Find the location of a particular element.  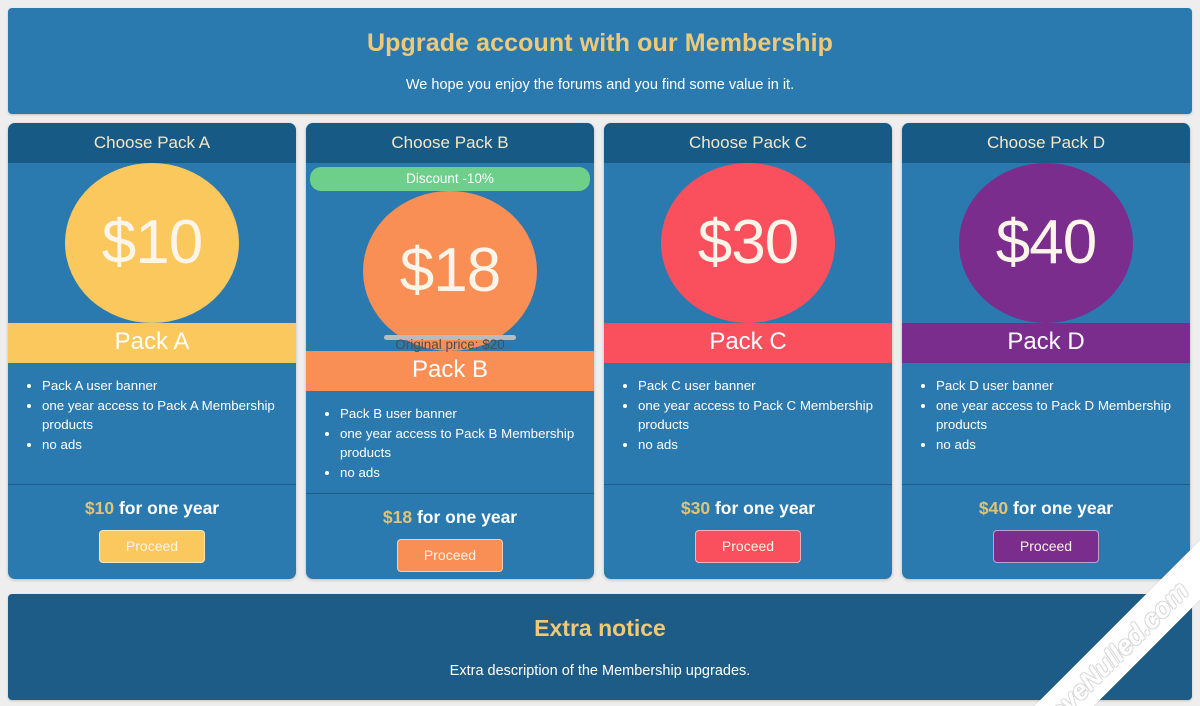

price-ellipse: $18 is located at coordinates (450, 271).